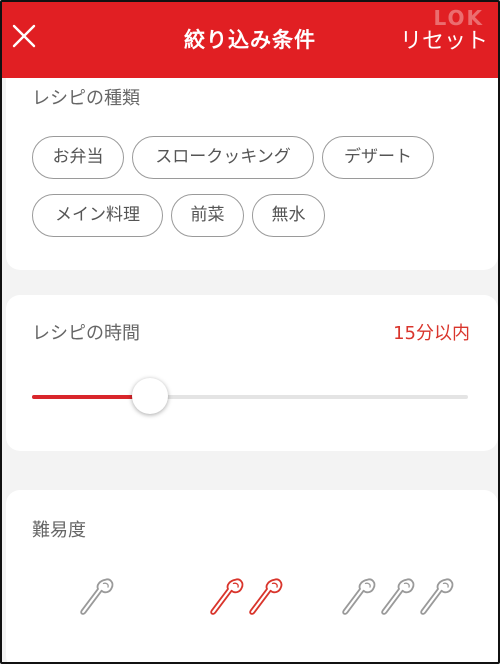 Image resolution: width=500 pixels, height=664 pixels. Describe the element at coordinates (59, 530) in the screenshot. I see `difficulty-label: 難易度` at that location.